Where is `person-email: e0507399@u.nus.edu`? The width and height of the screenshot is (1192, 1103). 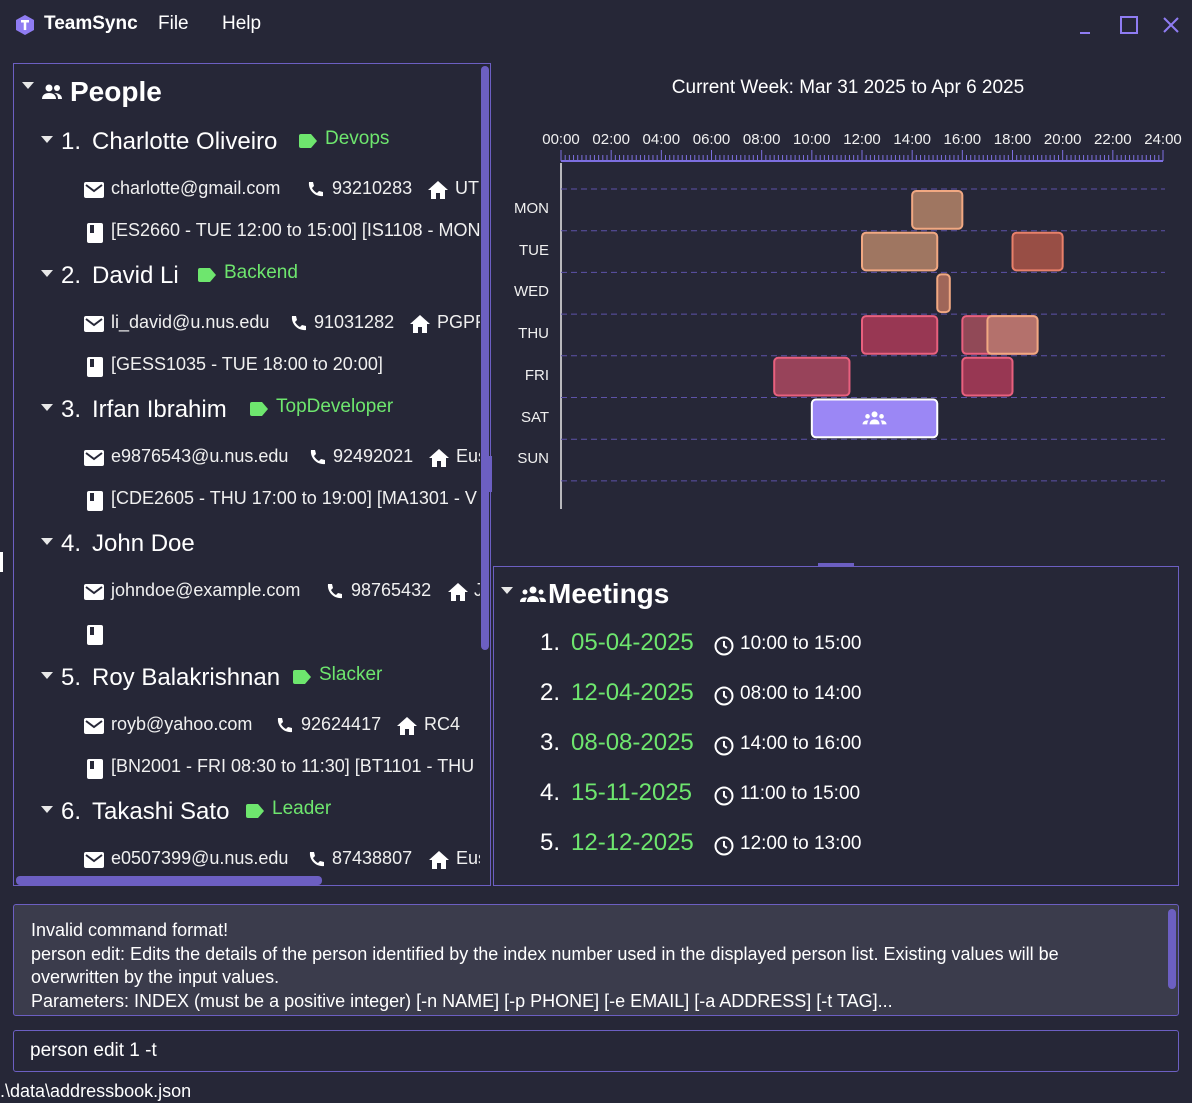
person-email: e0507399@u.nus.edu is located at coordinates (200, 858).